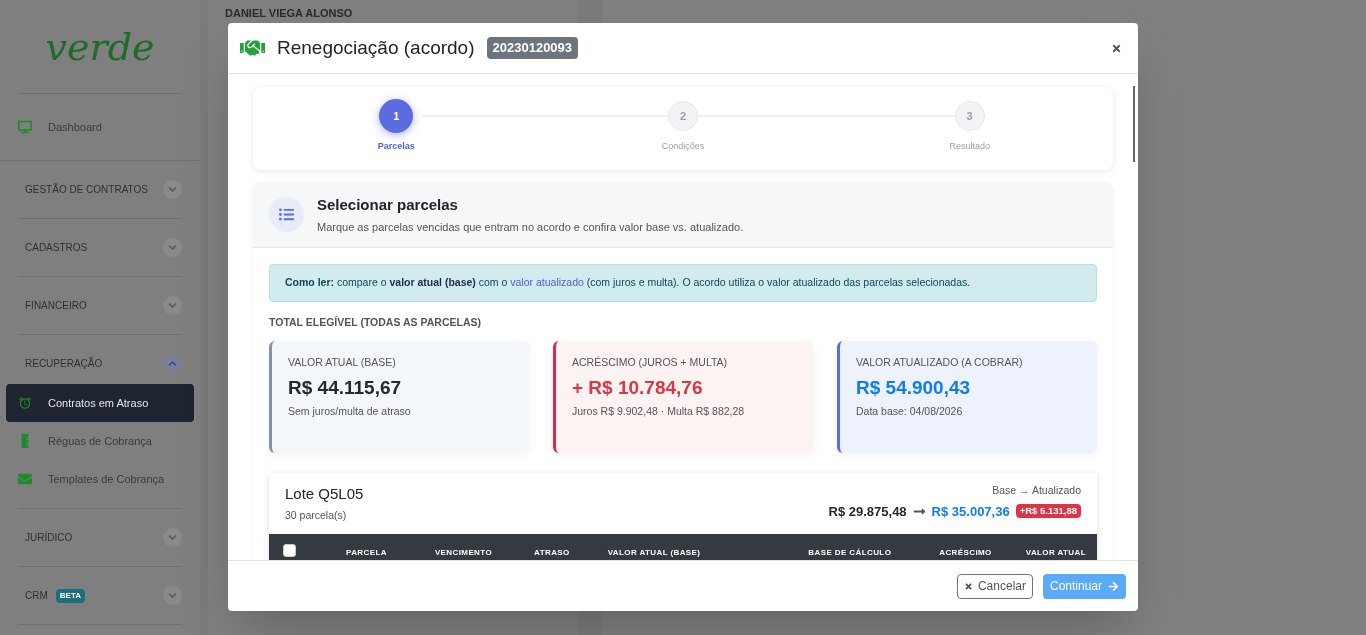  What do you see at coordinates (49, 537) in the screenshot?
I see `section-heading: JURÍDICO` at bounding box center [49, 537].